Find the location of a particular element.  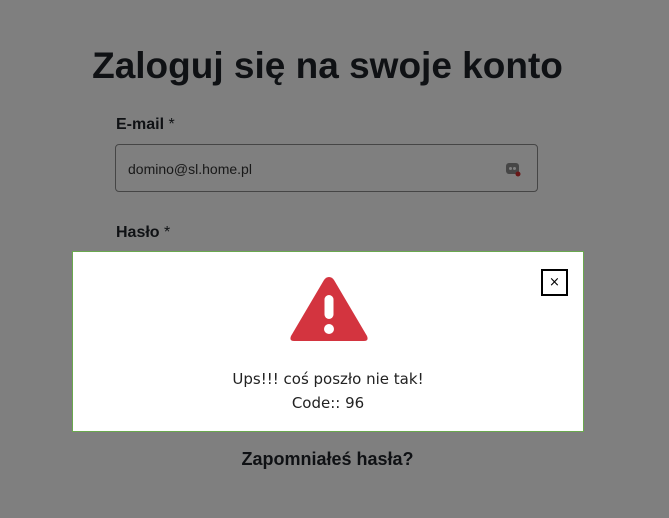

warning-triangle-icon is located at coordinates (329, 309).